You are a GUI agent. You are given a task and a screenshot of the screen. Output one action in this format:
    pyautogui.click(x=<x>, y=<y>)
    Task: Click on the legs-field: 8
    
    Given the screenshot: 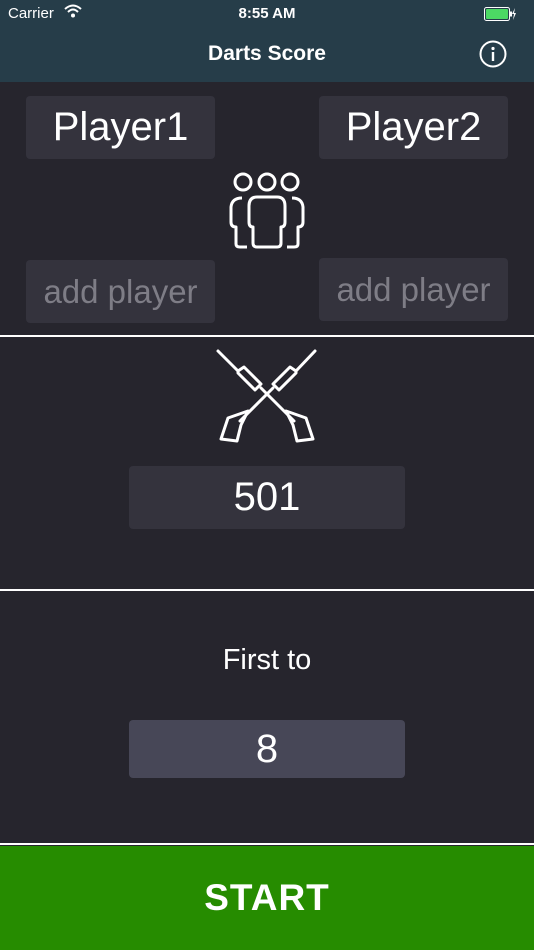 What is the action you would take?
    pyautogui.click(x=267, y=749)
    